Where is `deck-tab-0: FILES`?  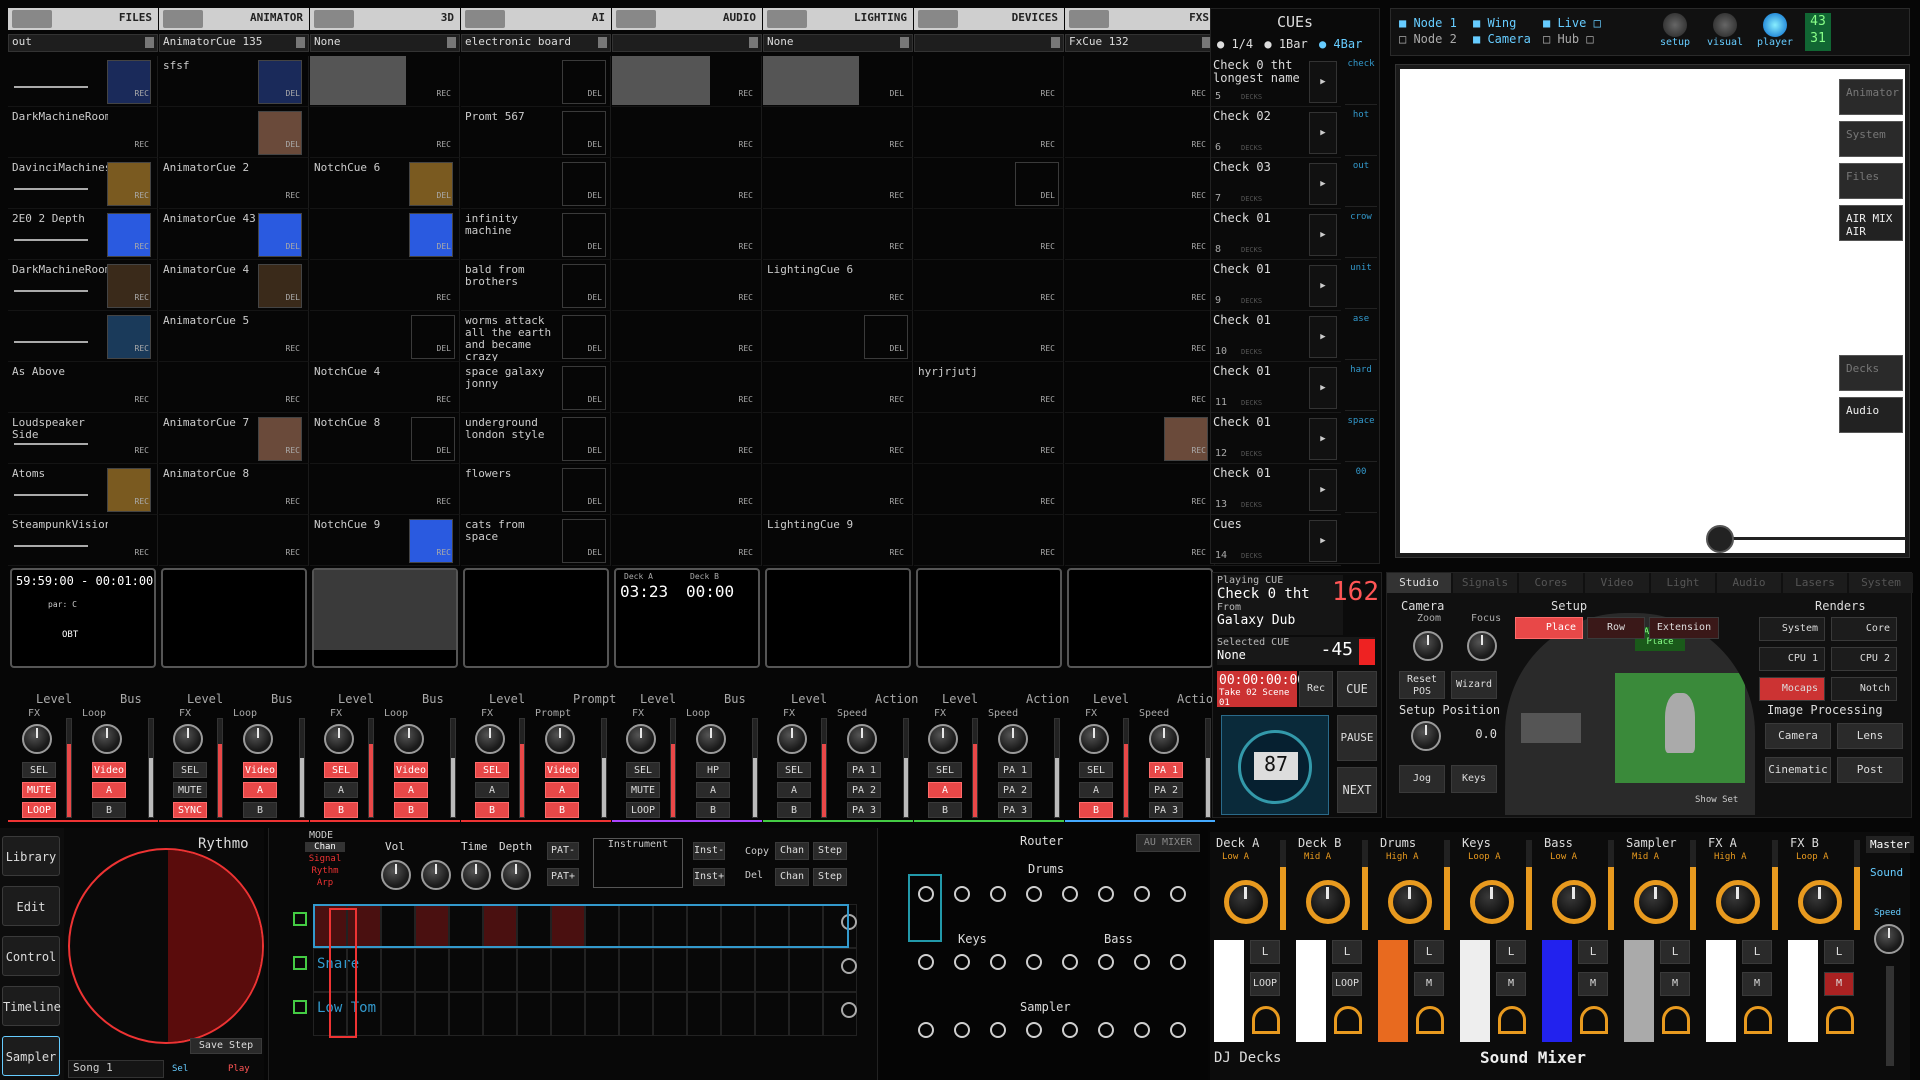
deck-tab-0: FILES is located at coordinates (83, 19).